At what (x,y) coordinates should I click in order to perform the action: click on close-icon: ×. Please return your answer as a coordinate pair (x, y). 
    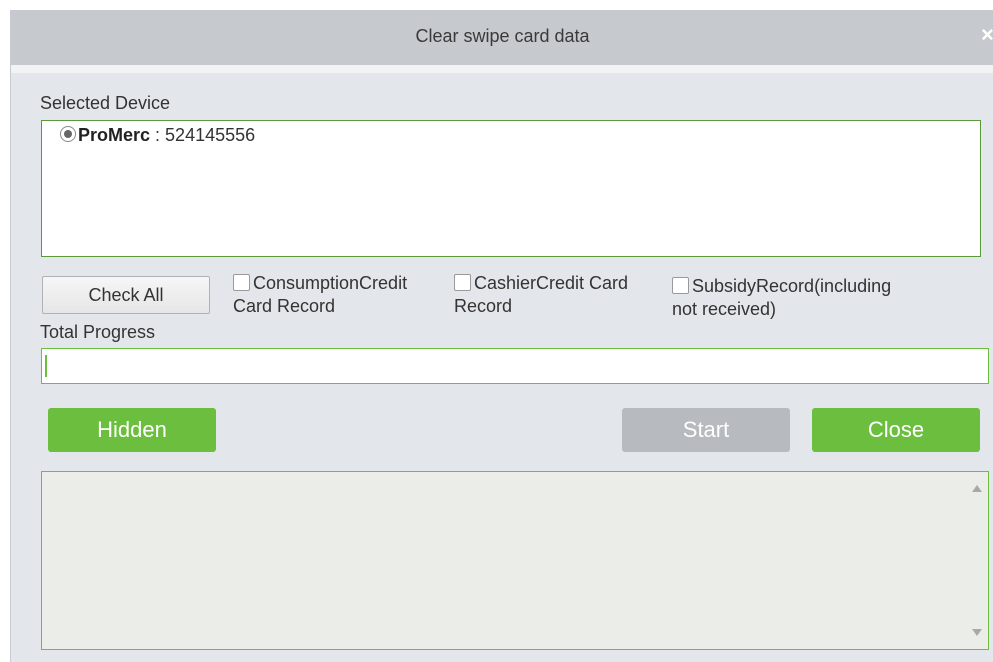
    Looking at the image, I should click on (987, 35).